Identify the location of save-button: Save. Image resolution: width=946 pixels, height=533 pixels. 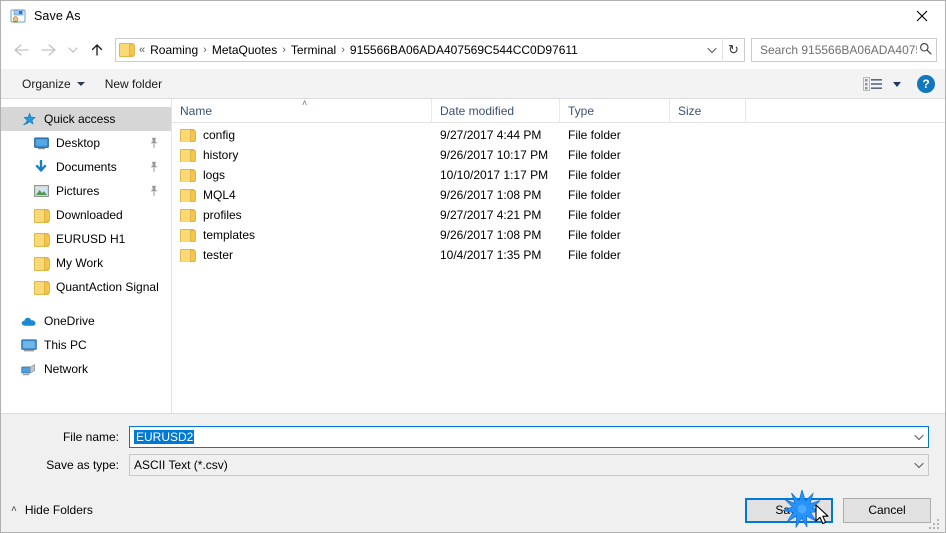
(789, 510).